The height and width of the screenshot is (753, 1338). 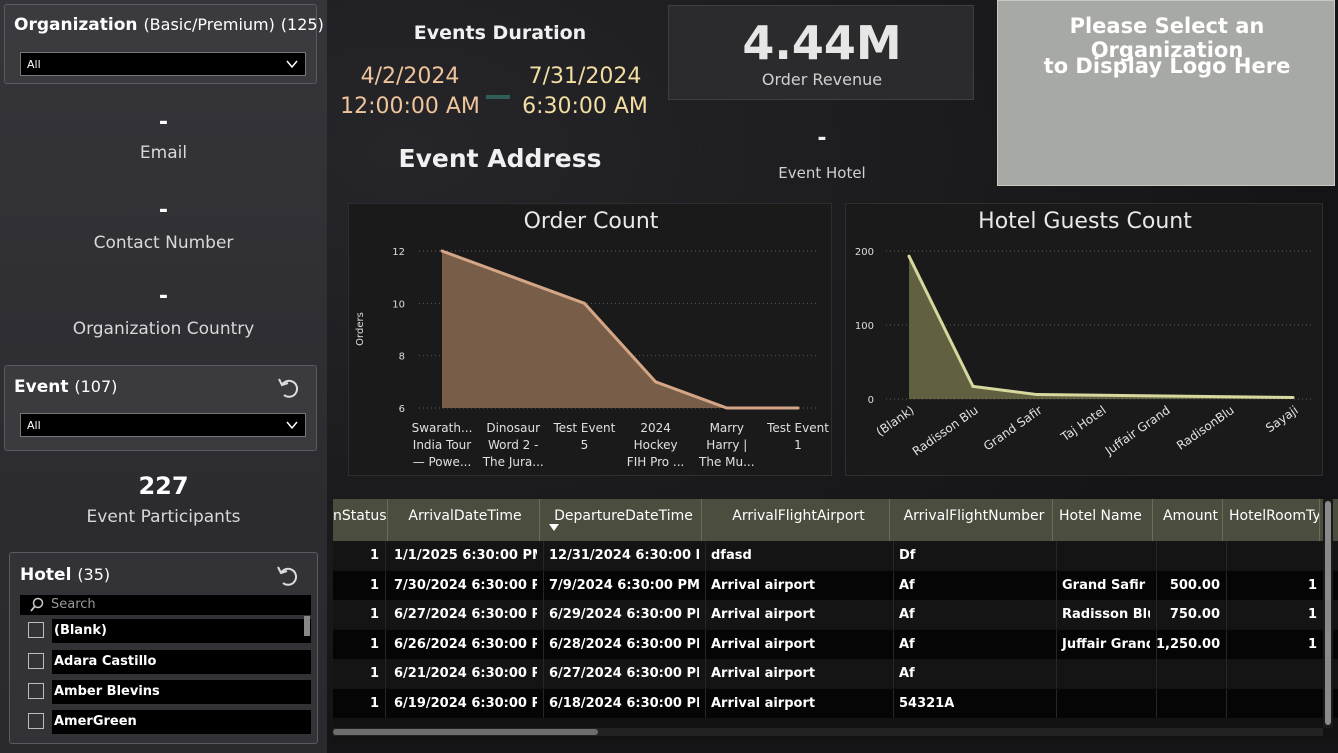 What do you see at coordinates (822, 173) in the screenshot?
I see `event-hotel-label: Event Hotel` at bounding box center [822, 173].